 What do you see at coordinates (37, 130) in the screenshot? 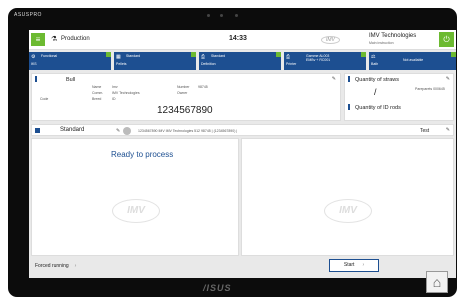
I see `grid-icon` at bounding box center [37, 130].